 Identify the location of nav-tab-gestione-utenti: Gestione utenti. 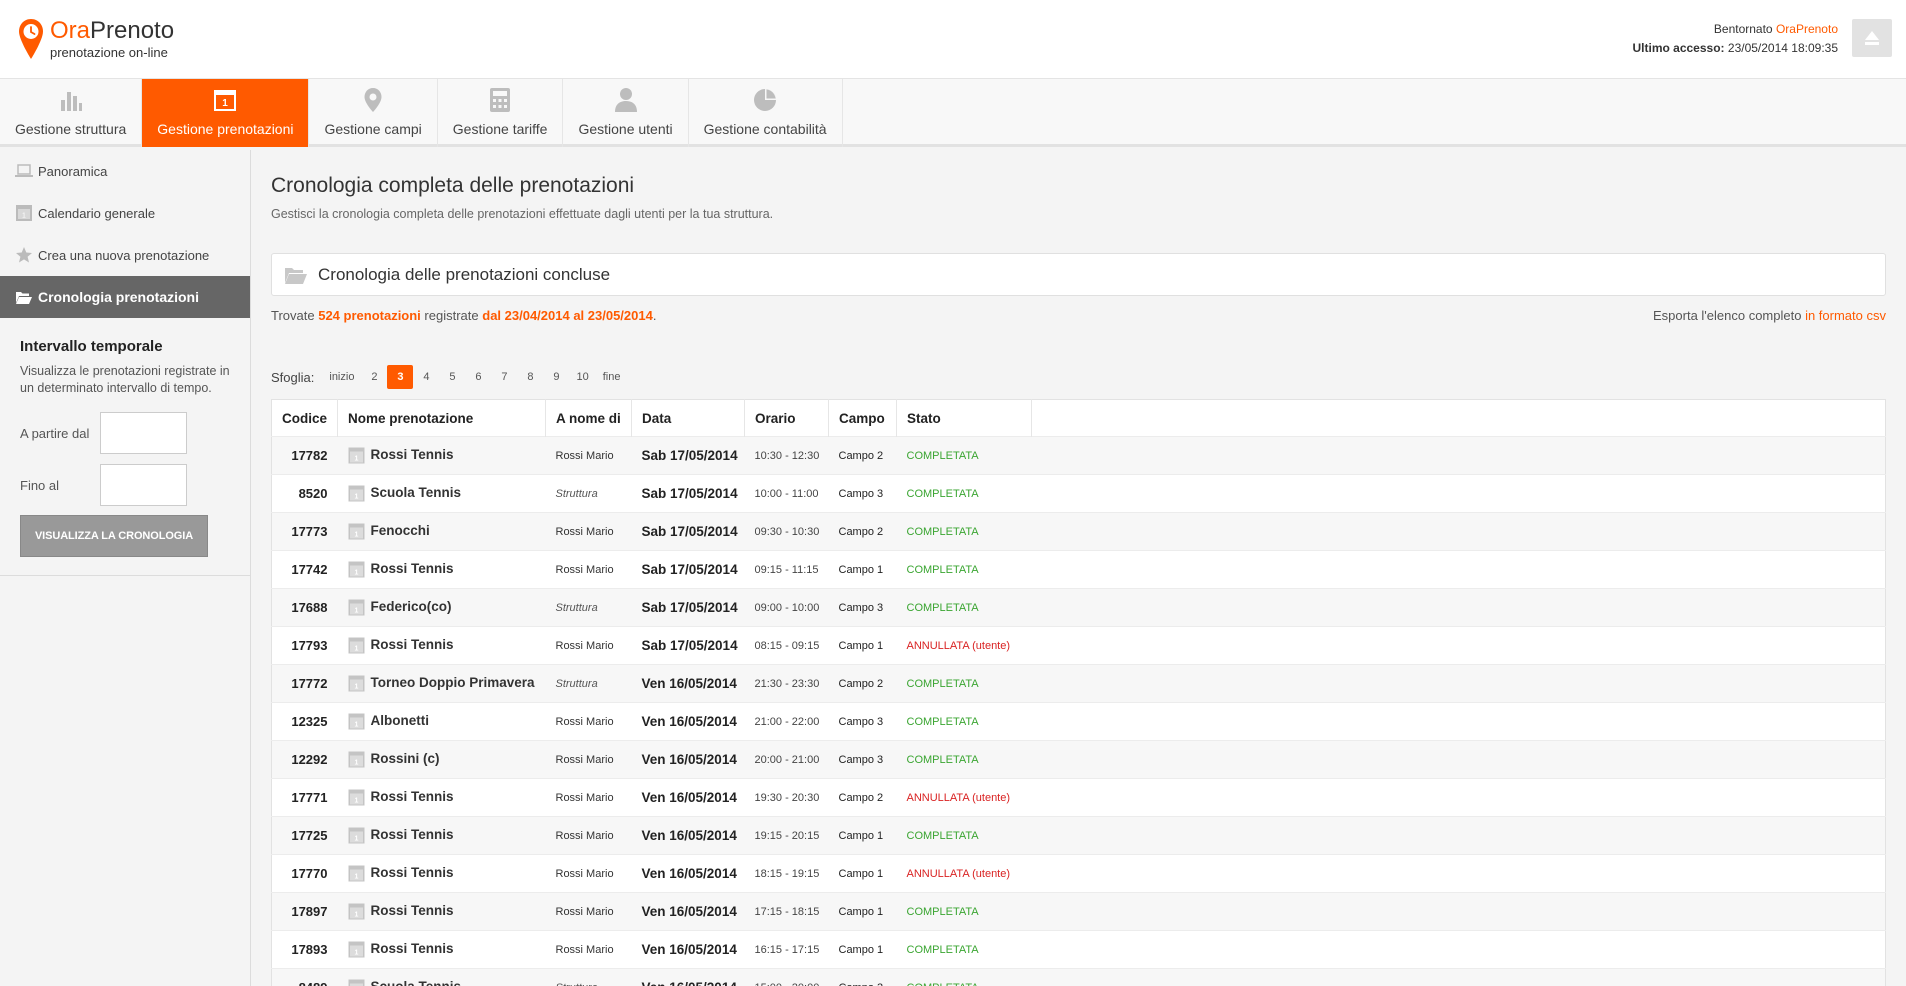
(626, 113).